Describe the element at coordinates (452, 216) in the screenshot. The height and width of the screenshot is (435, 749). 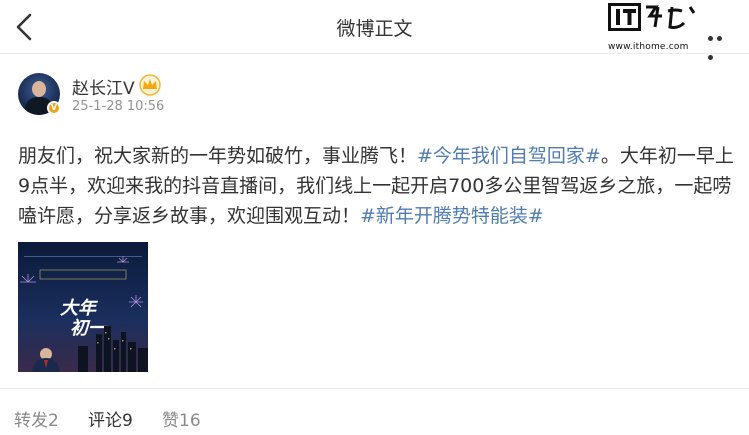
I see `hashtag-link: #新年开腾势特能装#` at that location.